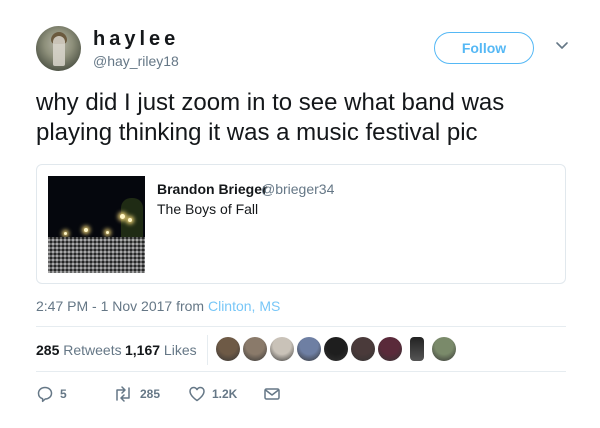  Describe the element at coordinates (63, 394) in the screenshot. I see `reply-count: 5` at that location.